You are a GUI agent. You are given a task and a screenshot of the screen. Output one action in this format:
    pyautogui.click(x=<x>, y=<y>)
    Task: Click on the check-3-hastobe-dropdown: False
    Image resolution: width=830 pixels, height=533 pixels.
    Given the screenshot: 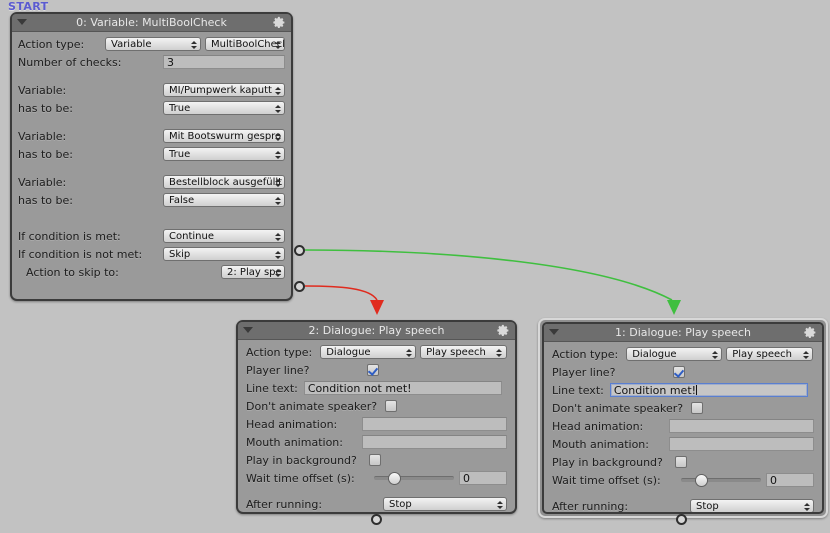 What is the action you would take?
    pyautogui.click(x=224, y=200)
    